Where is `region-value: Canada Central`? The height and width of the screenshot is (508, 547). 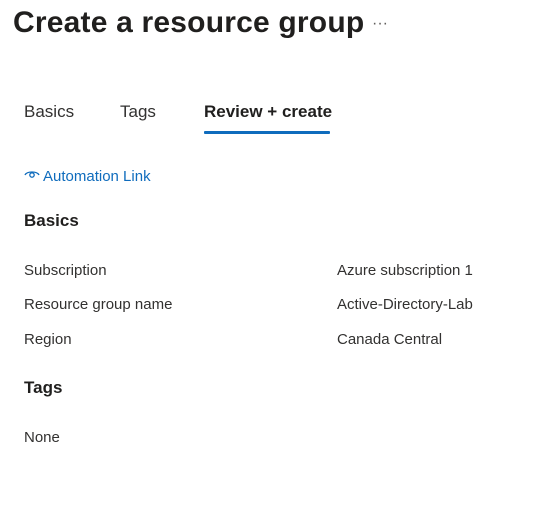 region-value: Canada Central is located at coordinates (390, 339).